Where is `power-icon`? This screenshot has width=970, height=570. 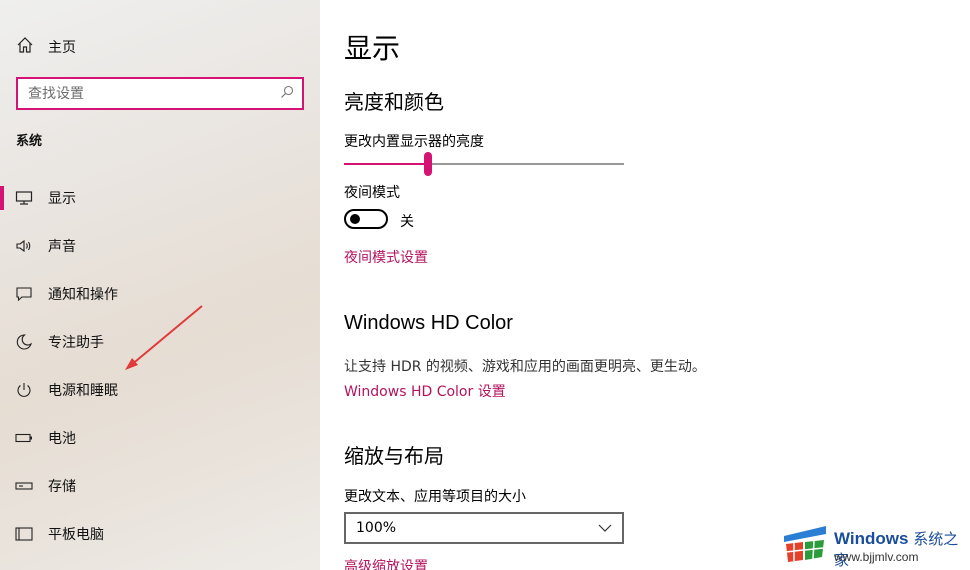
power-icon is located at coordinates (24, 390).